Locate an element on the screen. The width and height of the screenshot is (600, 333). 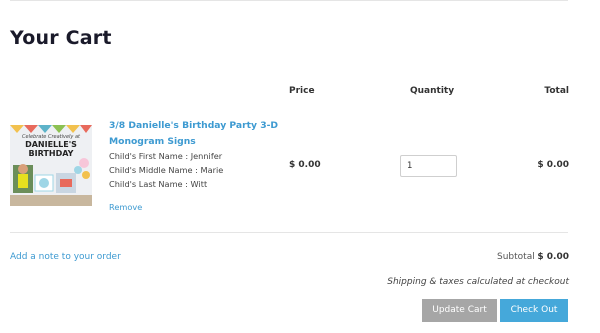
update-cart-button: Update Cart is located at coordinates (459, 310).